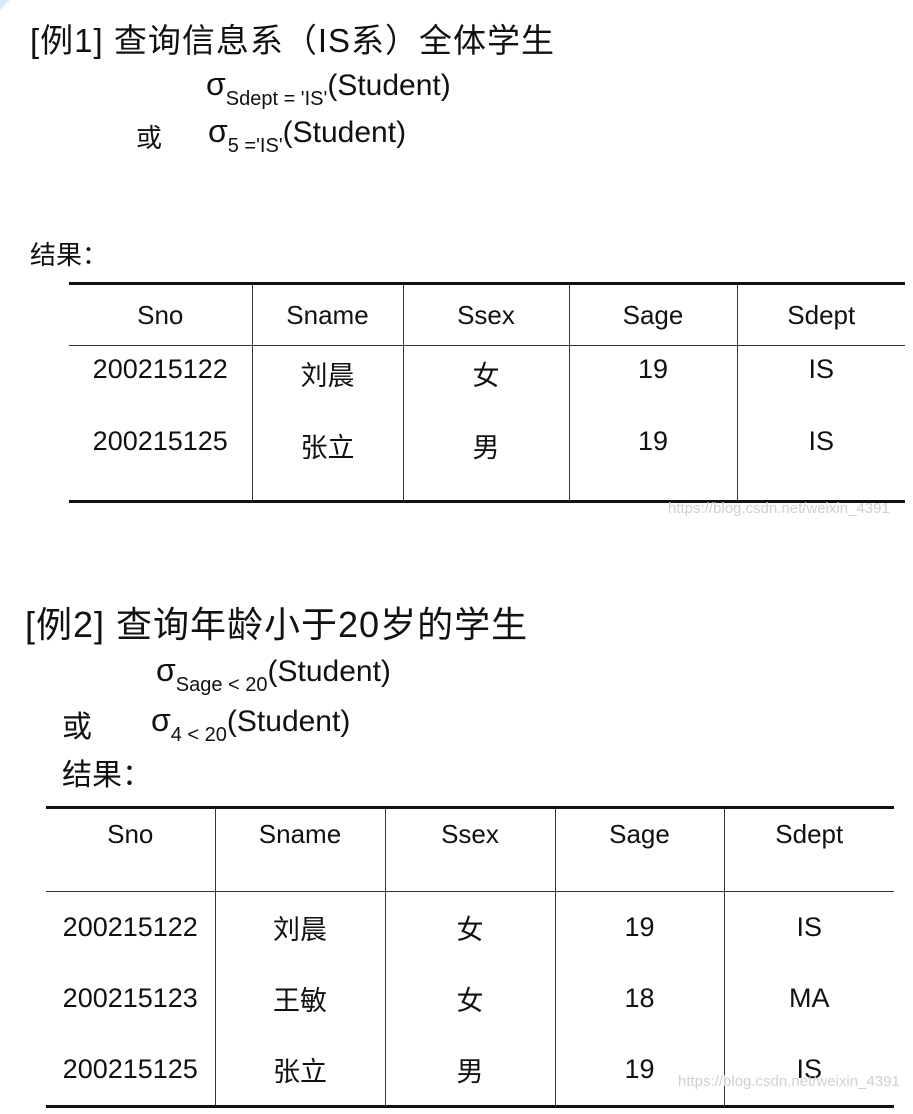 Image resolution: width=913 pixels, height=1114 pixels. I want to click on example2-title: [例2] 查询年龄小于20岁的学生, so click(277, 624).